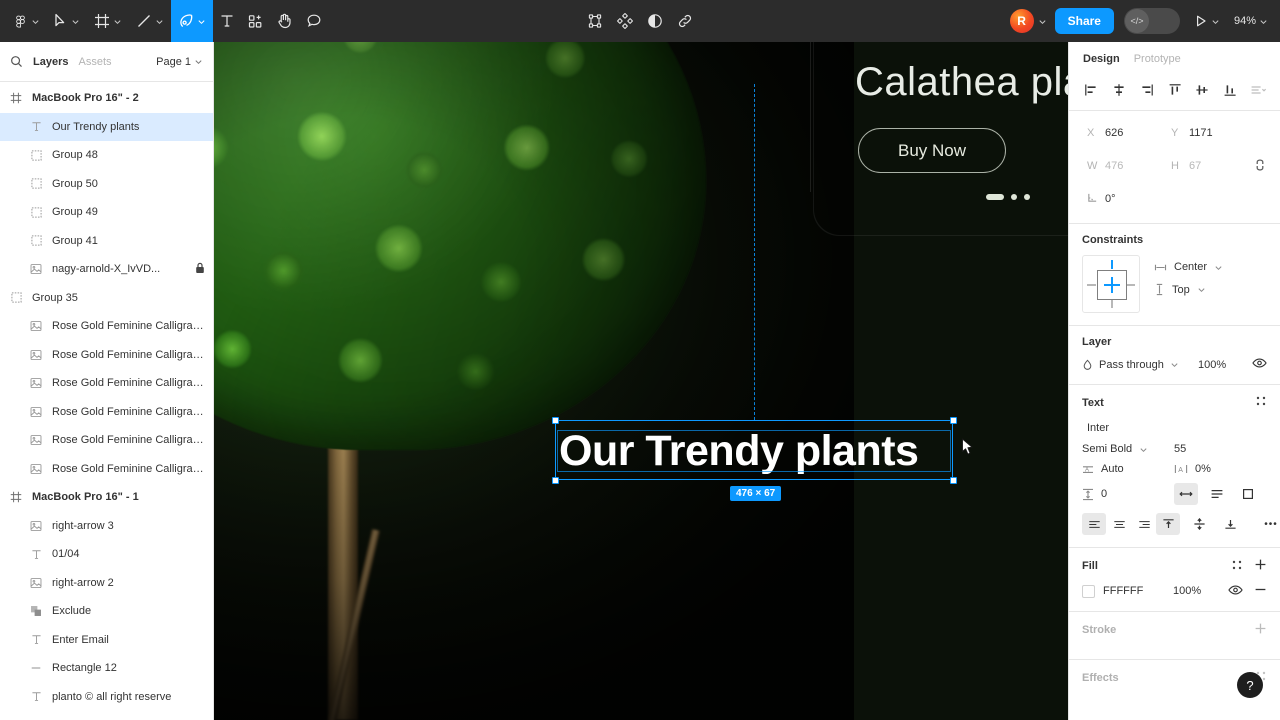 This screenshot has width=1280, height=720. I want to click on layer-row: 01/04, so click(106, 554).